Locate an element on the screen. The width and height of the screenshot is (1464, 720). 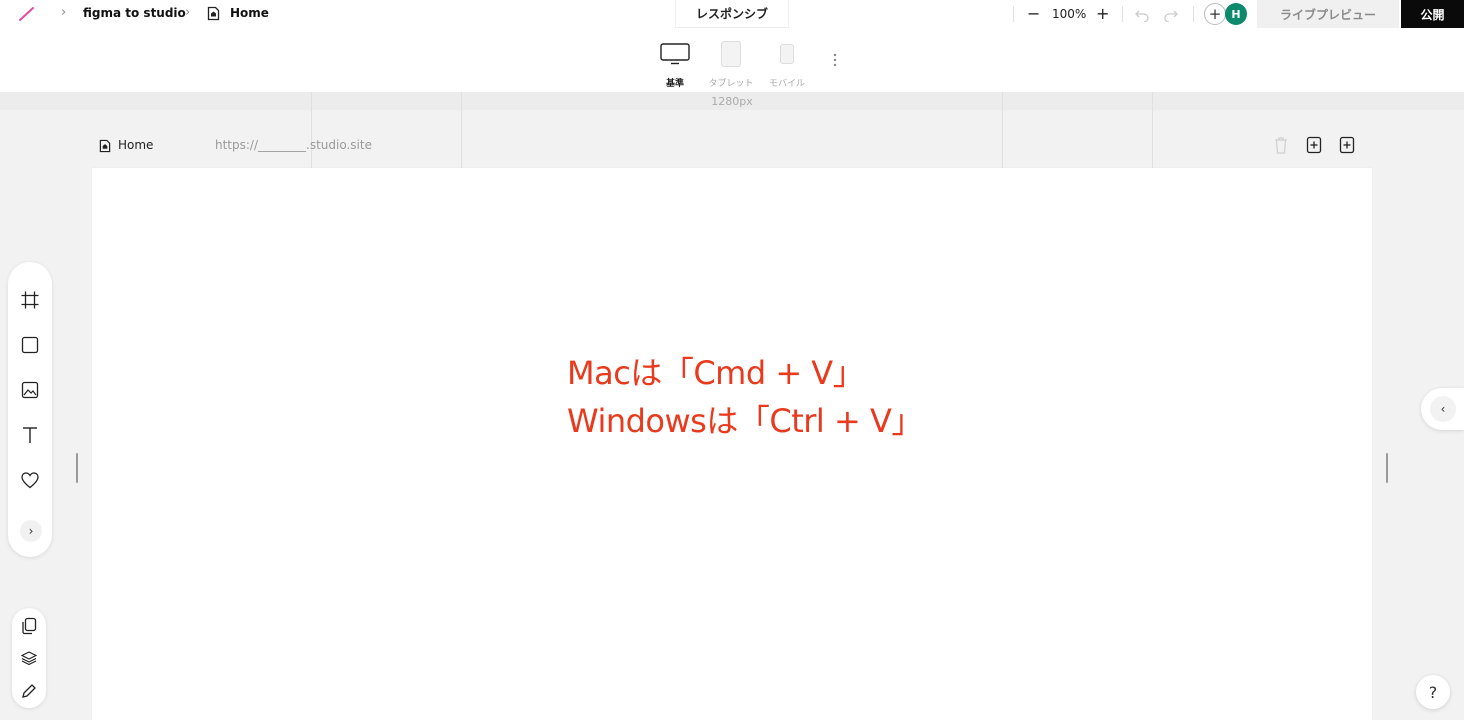
device-label-desktop: 基準 is located at coordinates (675, 82).